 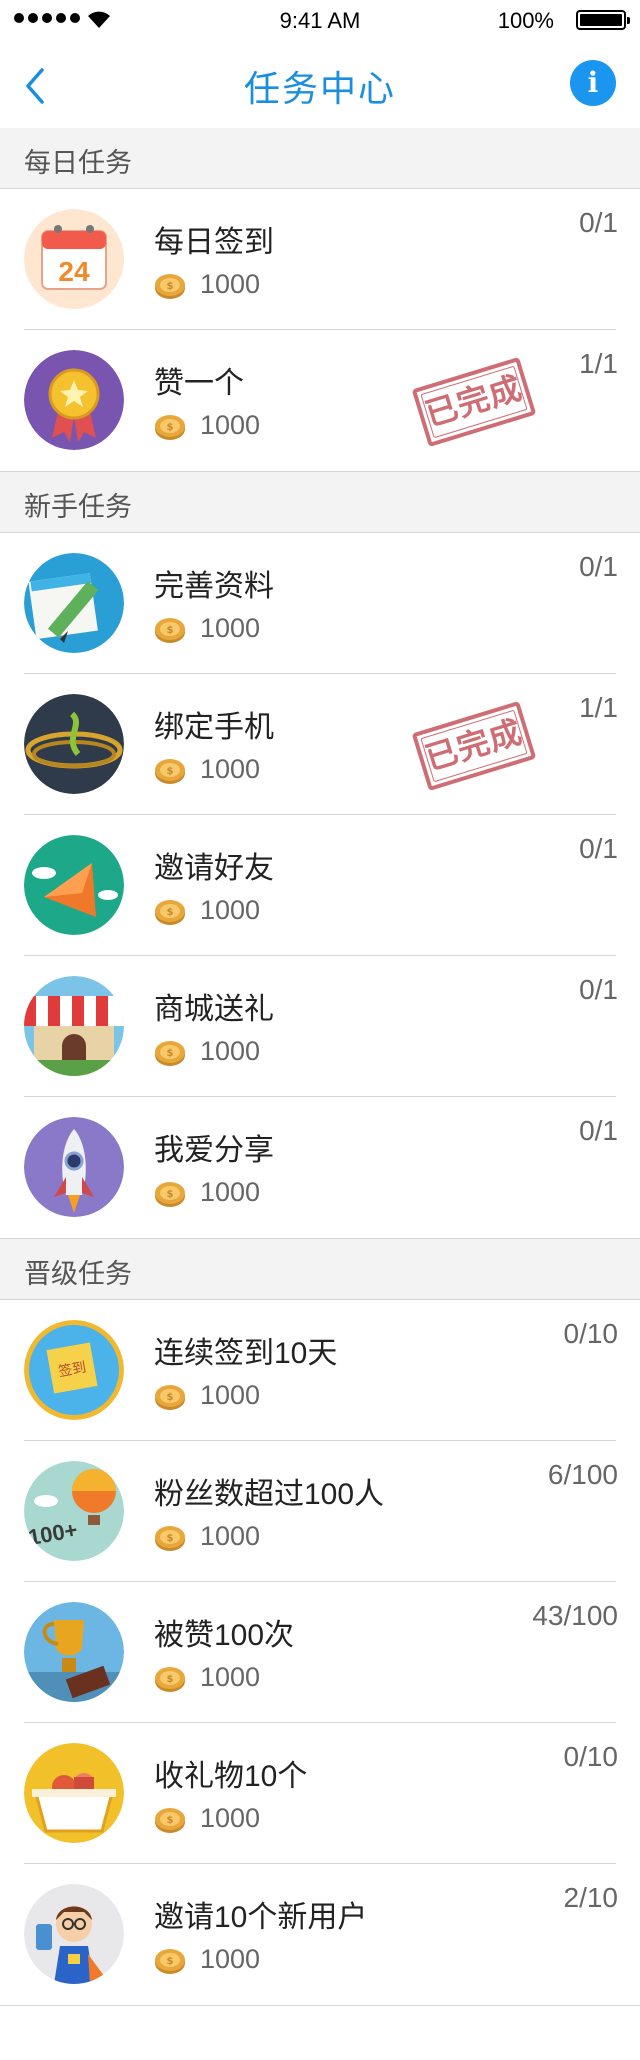 I want to click on section-title: 新手任务, so click(x=78, y=507).